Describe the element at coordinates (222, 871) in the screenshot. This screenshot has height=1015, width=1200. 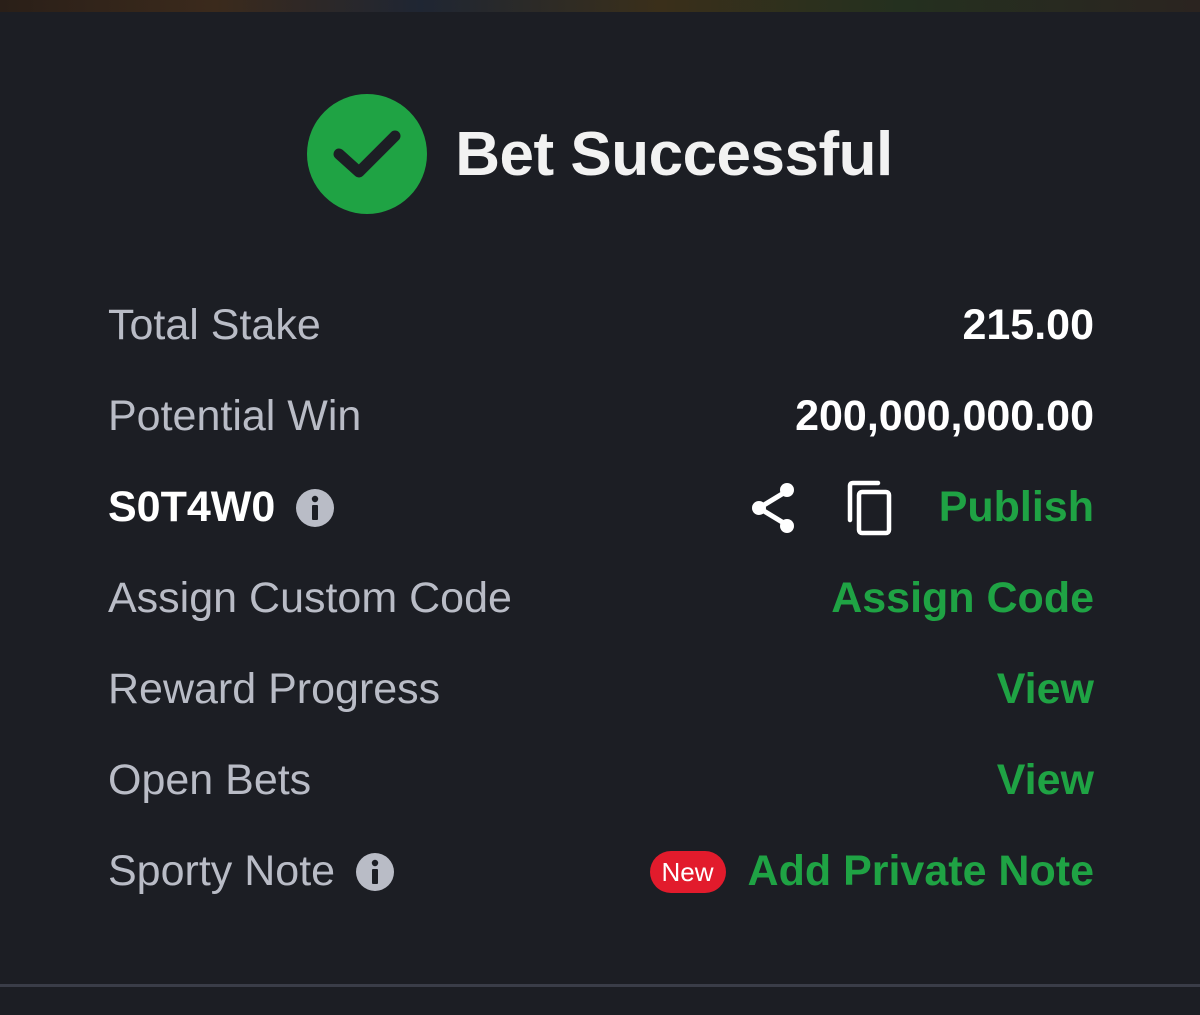
I see `sporty-note-label: Sporty Note` at that location.